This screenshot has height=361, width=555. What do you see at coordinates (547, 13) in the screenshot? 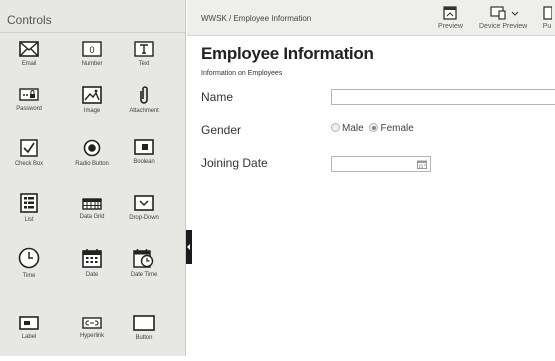
I see `publish-icon` at bounding box center [547, 13].